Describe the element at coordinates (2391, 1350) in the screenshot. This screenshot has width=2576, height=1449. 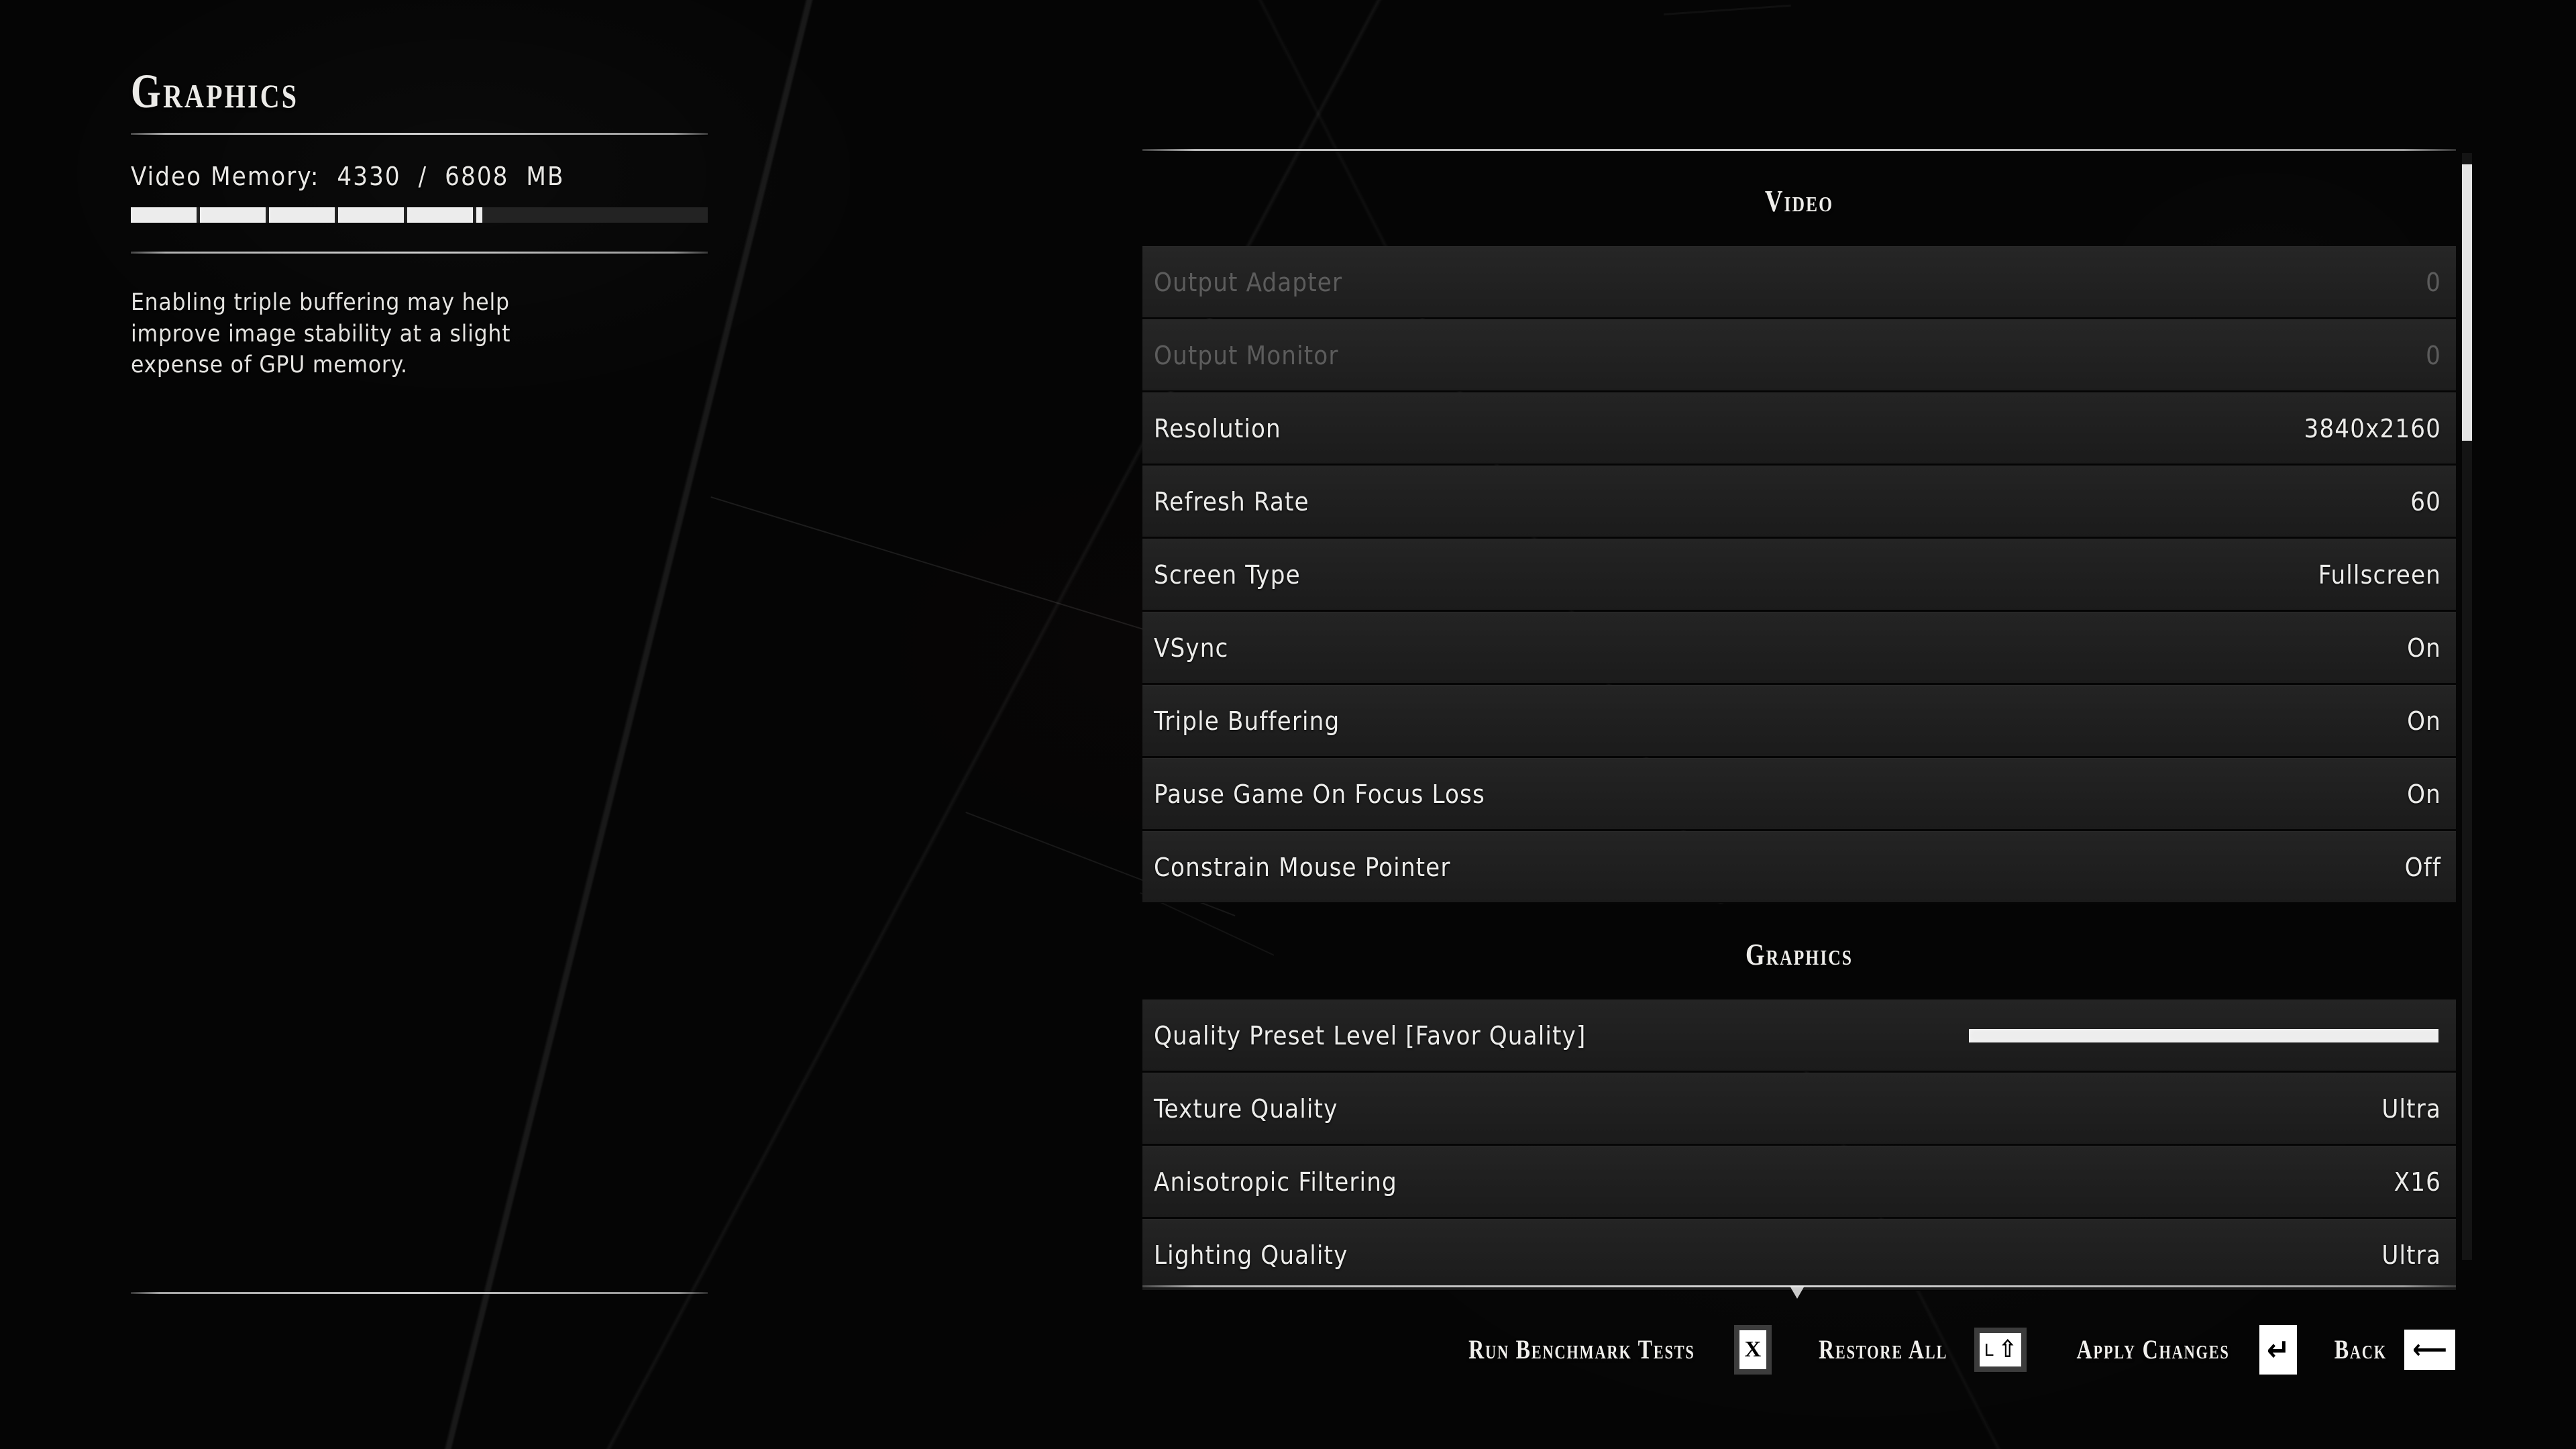
I see `action-back: Back ⟵` at that location.